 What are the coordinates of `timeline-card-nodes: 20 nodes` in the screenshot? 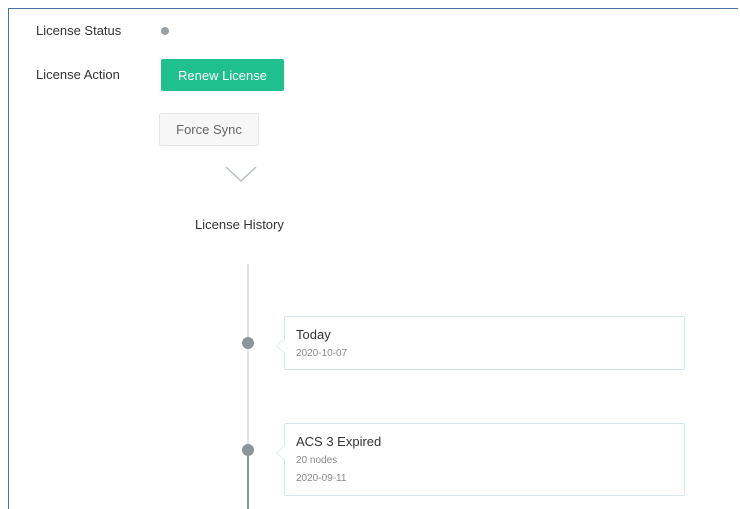 It's located at (317, 460).